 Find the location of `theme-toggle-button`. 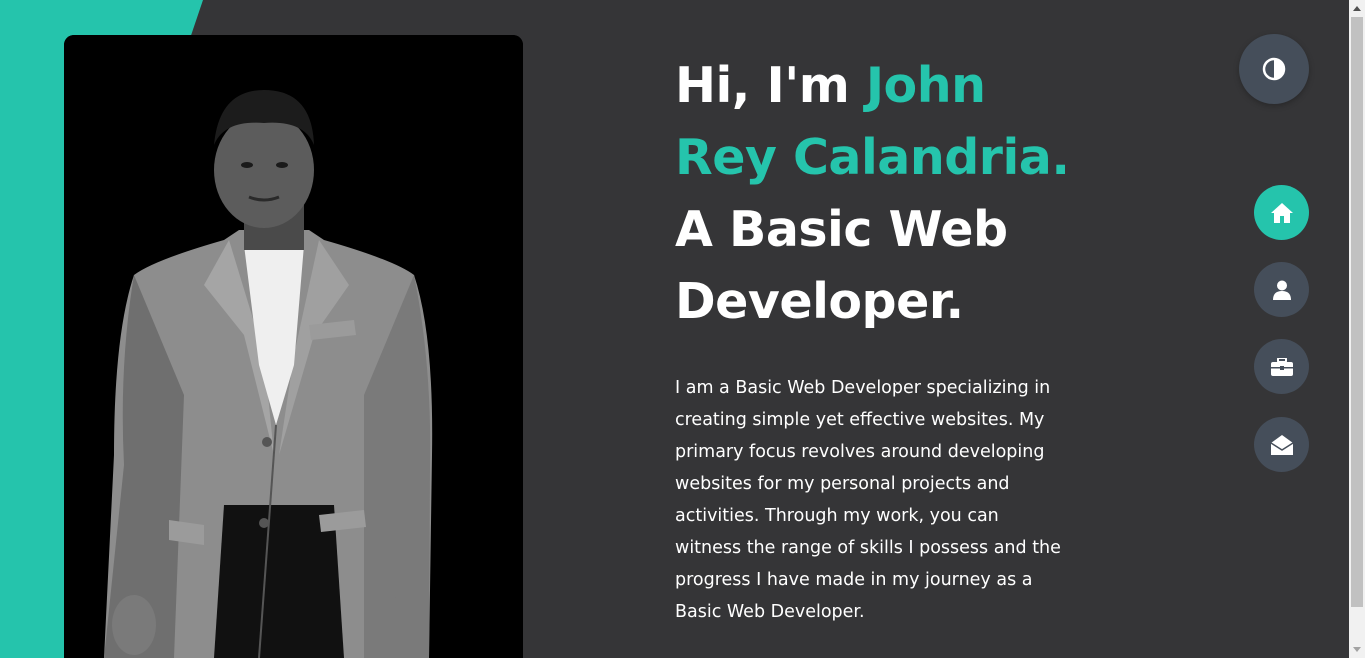

theme-toggle-button is located at coordinates (1274, 69).